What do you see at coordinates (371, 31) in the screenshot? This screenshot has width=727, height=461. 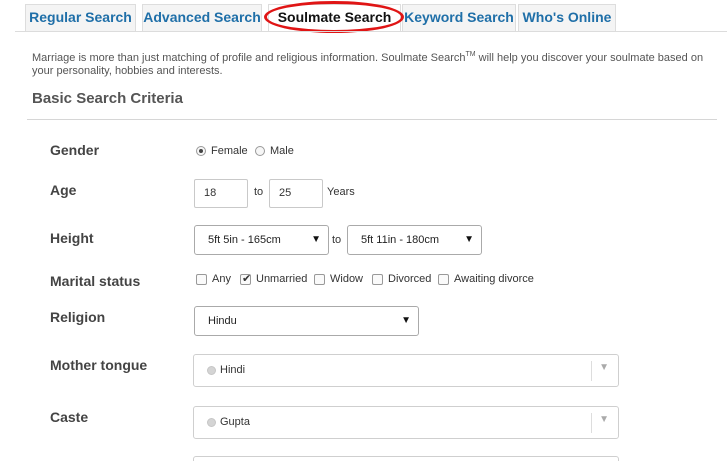 I see `tab-divider` at bounding box center [371, 31].